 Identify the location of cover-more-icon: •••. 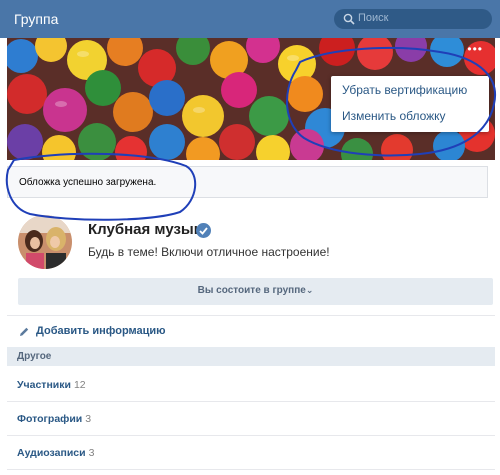
(475, 49).